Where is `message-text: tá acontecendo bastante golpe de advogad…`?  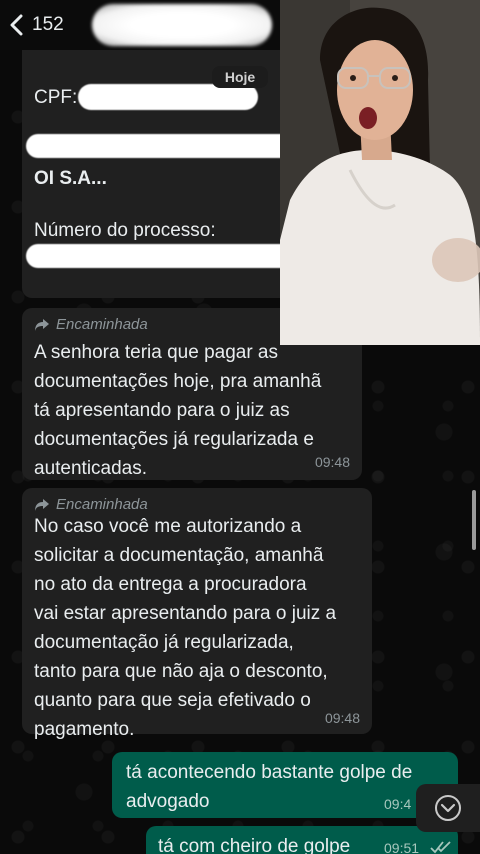 message-text: tá acontecendo bastante golpe de advogad… is located at coordinates (269, 787).